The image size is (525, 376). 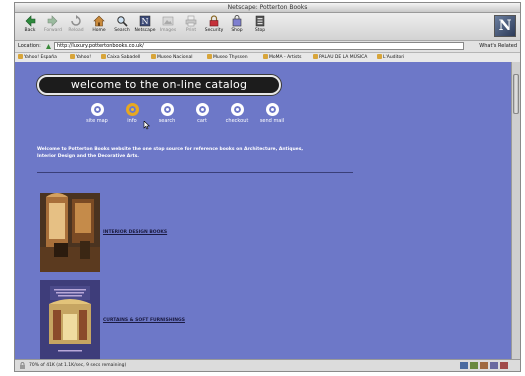 What do you see at coordinates (122, 21) in the screenshot?
I see `search-icon` at bounding box center [122, 21].